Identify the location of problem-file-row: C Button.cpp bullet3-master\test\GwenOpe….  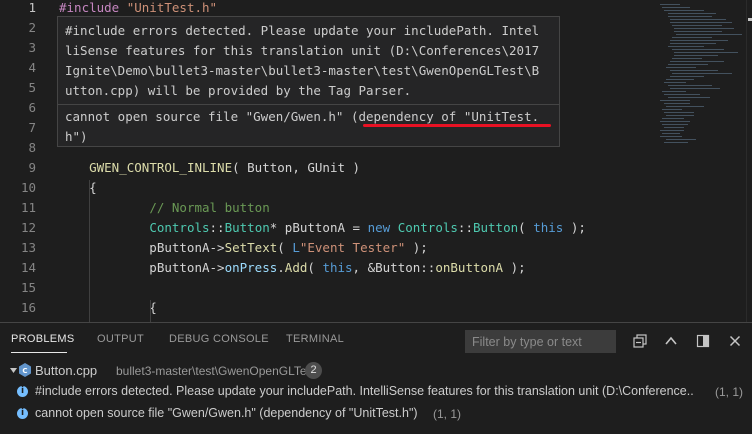
(376, 370).